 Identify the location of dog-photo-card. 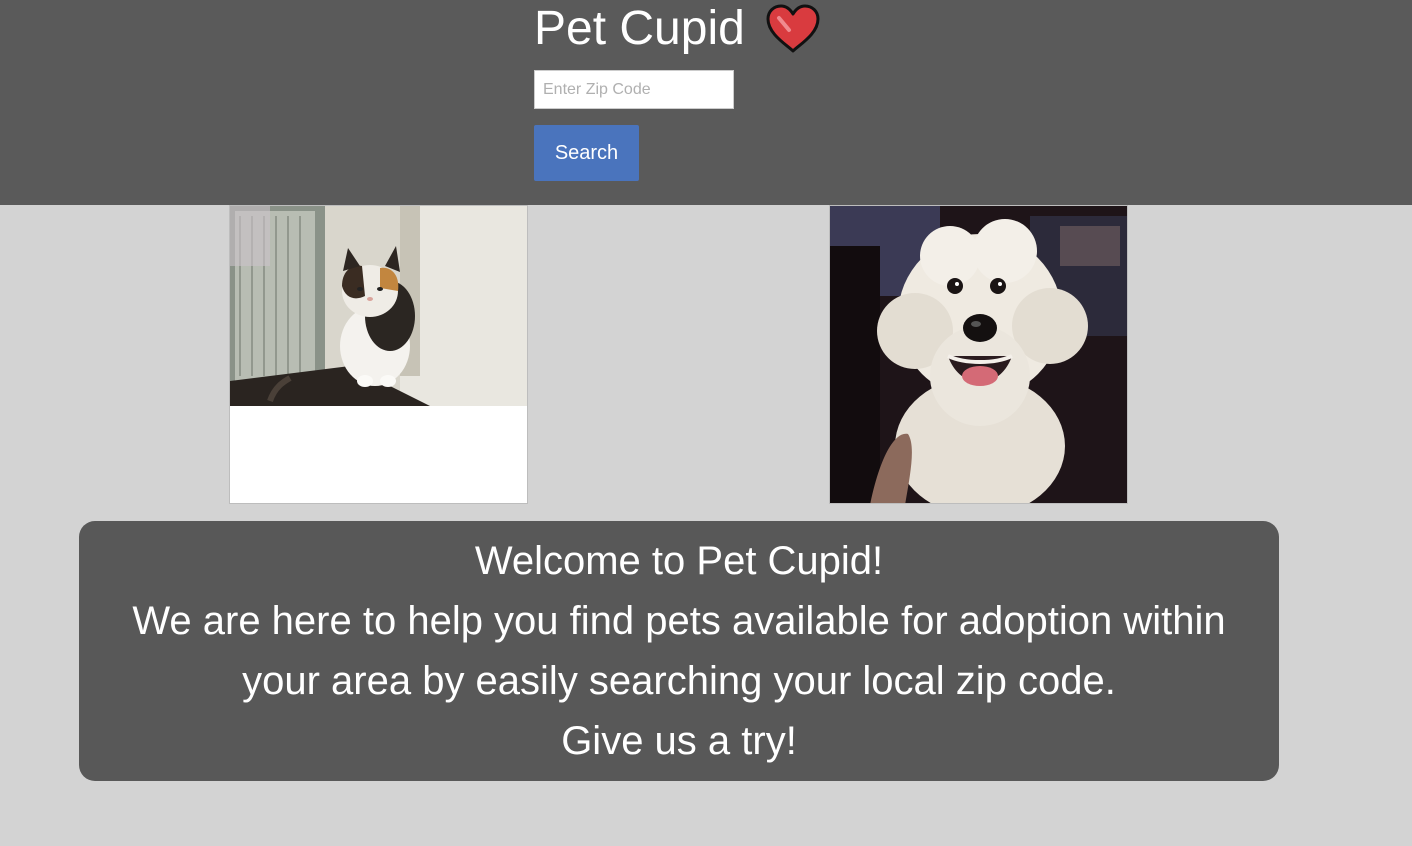
(978, 354).